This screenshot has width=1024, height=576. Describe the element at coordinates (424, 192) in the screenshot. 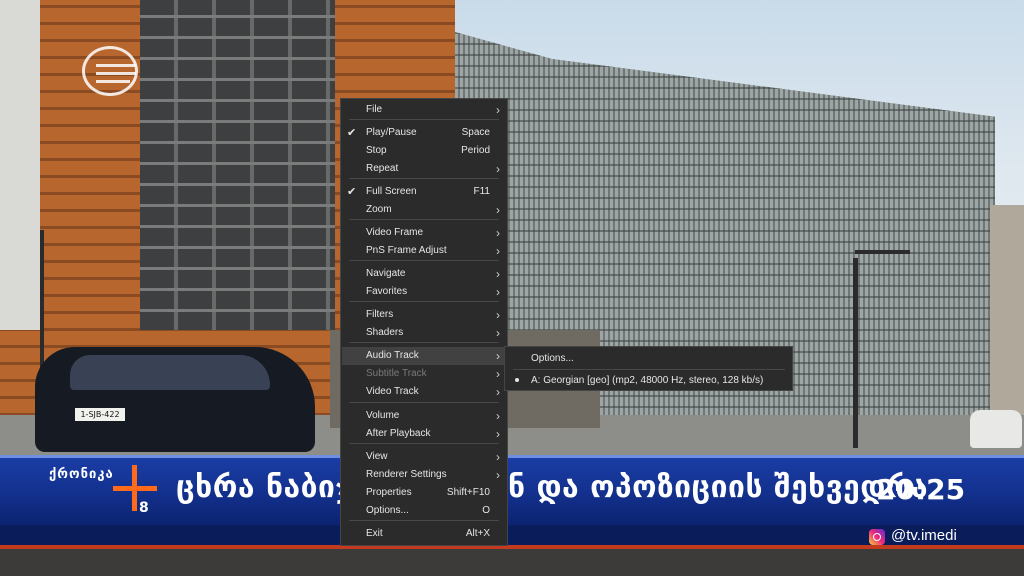

I see `menu-item-full-screen: ✔ Full Screen F11` at that location.